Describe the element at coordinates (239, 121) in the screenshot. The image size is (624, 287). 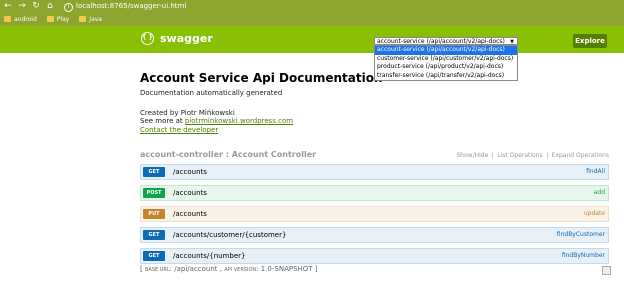
I see `website-link: piotrminkowski.wordpress.com` at that location.